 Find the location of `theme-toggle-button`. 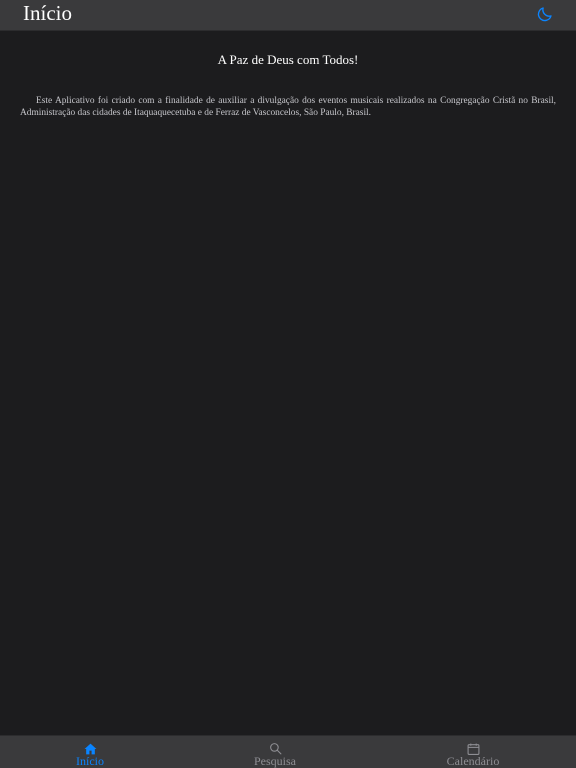

theme-toggle-button is located at coordinates (545, 14).